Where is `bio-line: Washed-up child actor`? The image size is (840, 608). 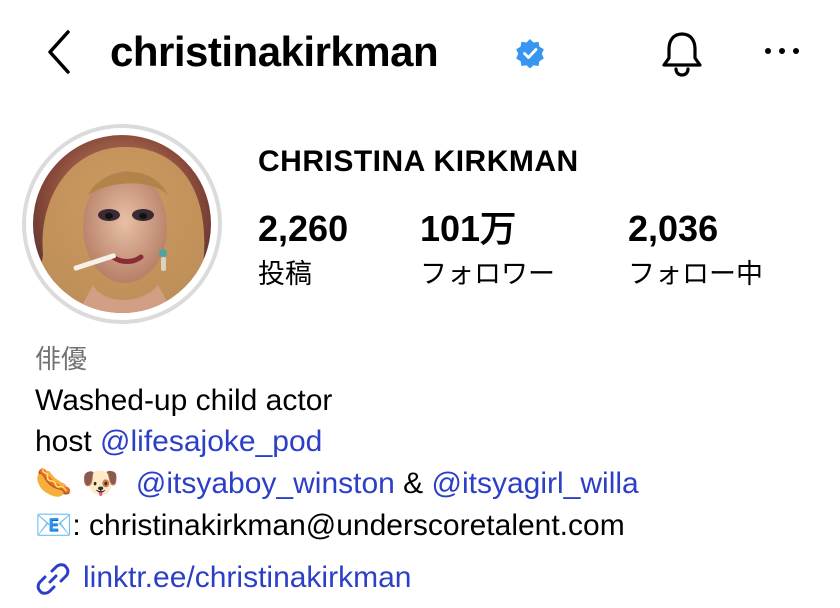
bio-line: Washed-up child actor is located at coordinates (184, 400).